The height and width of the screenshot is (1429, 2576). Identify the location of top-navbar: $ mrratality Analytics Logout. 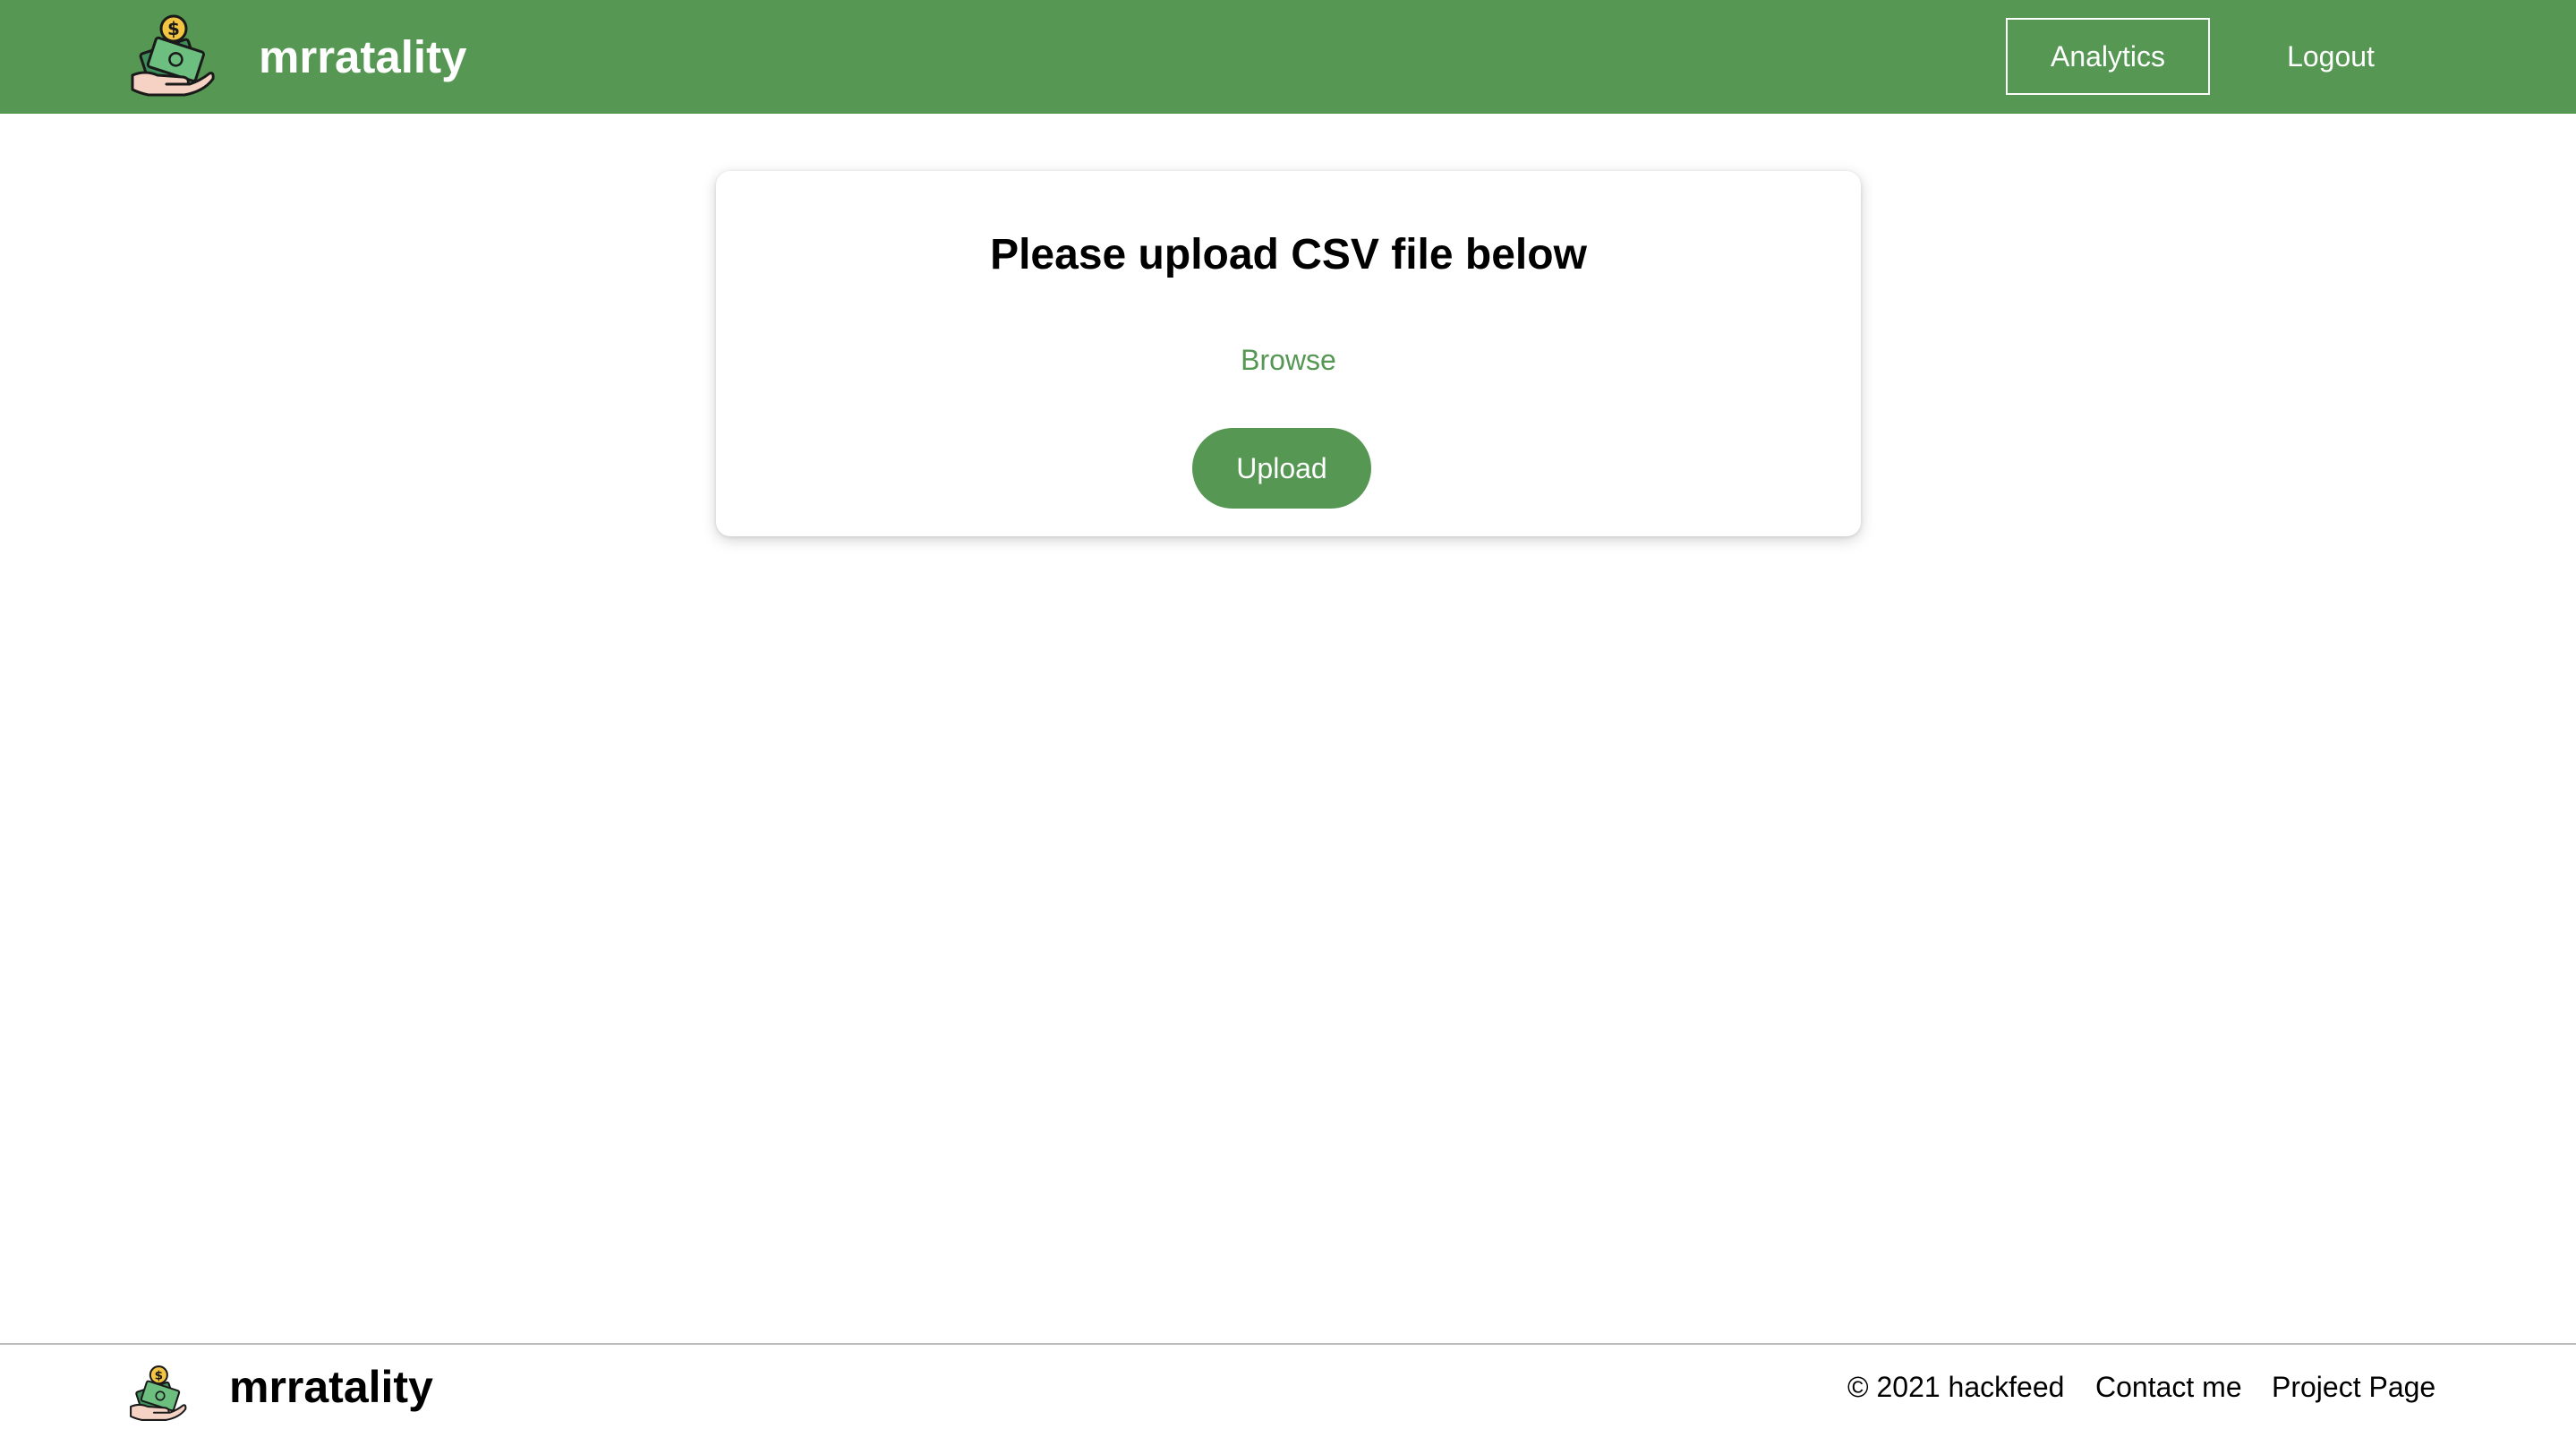
(1288, 57).